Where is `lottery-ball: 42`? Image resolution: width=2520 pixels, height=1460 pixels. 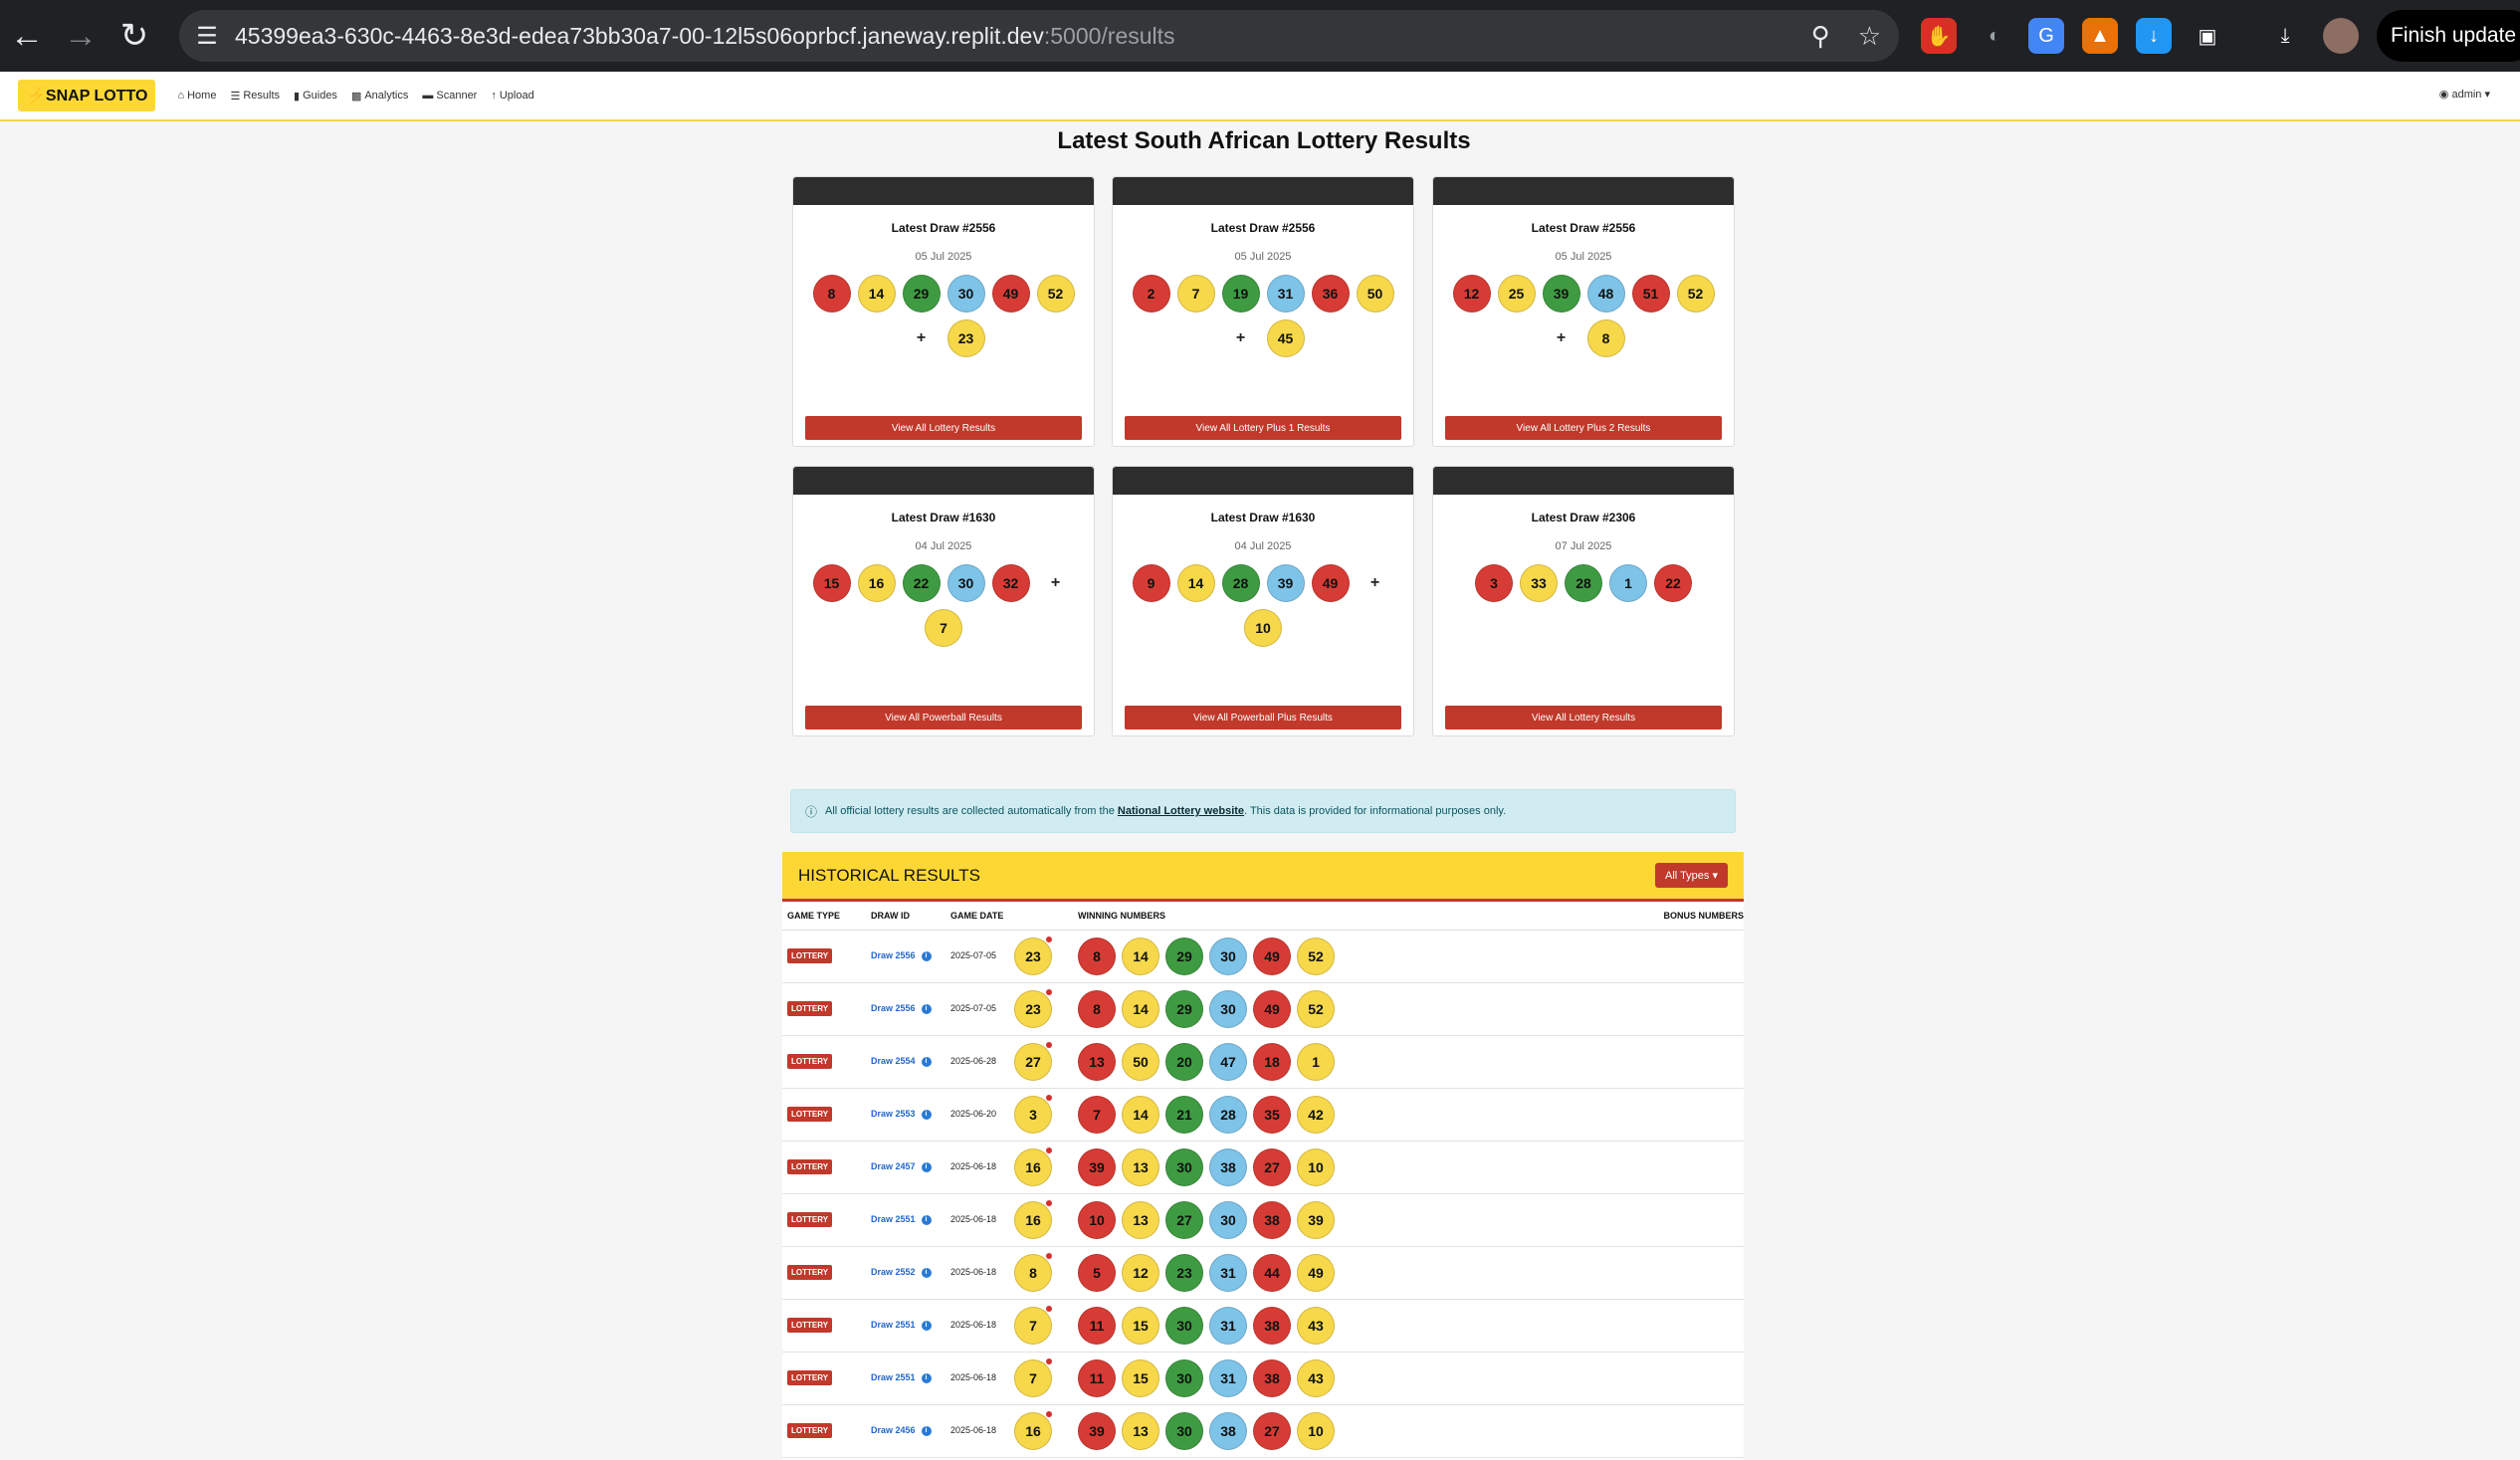
lottery-ball: 42 is located at coordinates (1316, 1114).